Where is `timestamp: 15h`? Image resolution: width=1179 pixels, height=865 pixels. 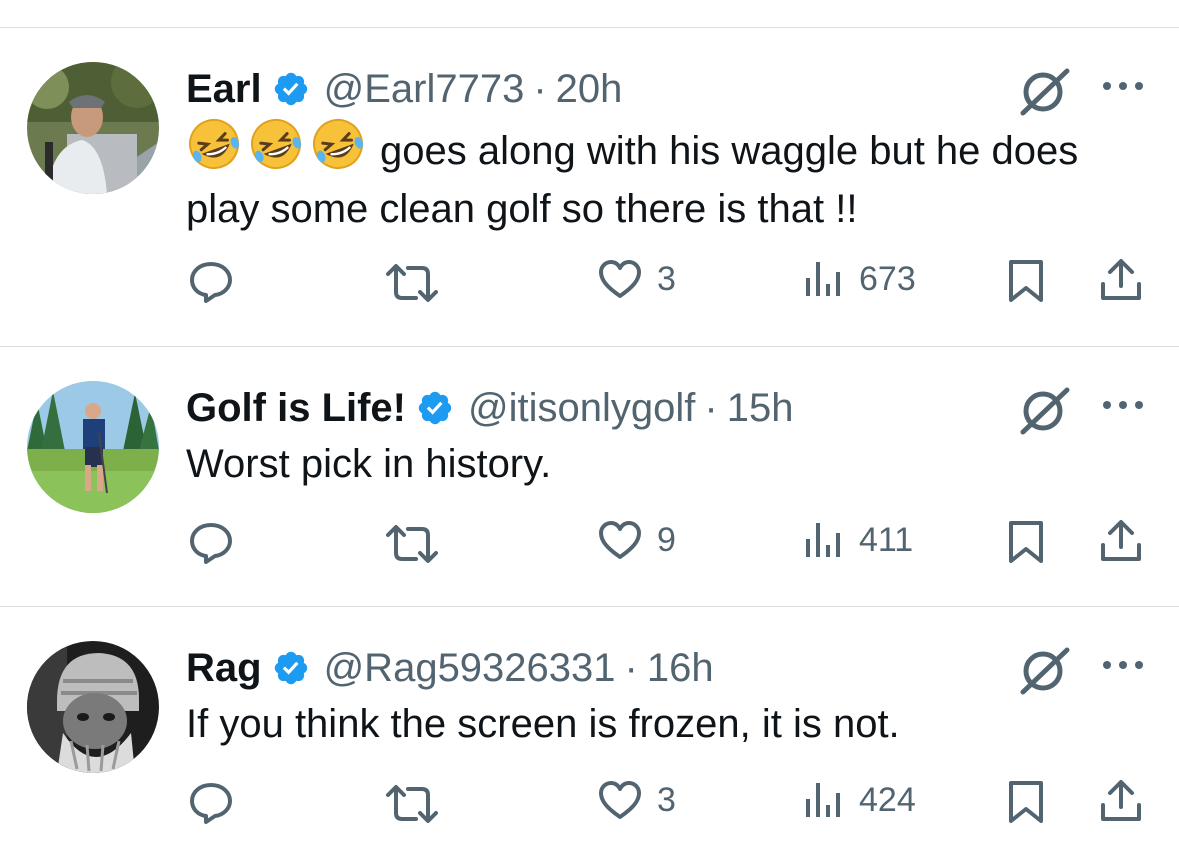
timestamp: 15h is located at coordinates (760, 408).